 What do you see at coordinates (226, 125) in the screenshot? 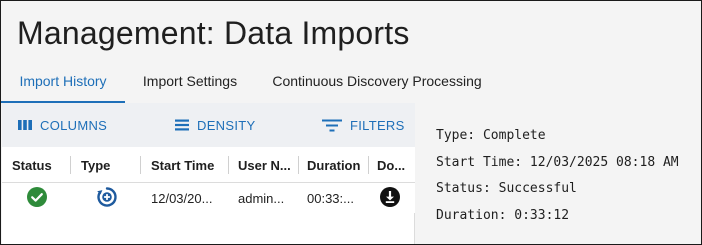
I see `density-label: DENSITY` at bounding box center [226, 125].